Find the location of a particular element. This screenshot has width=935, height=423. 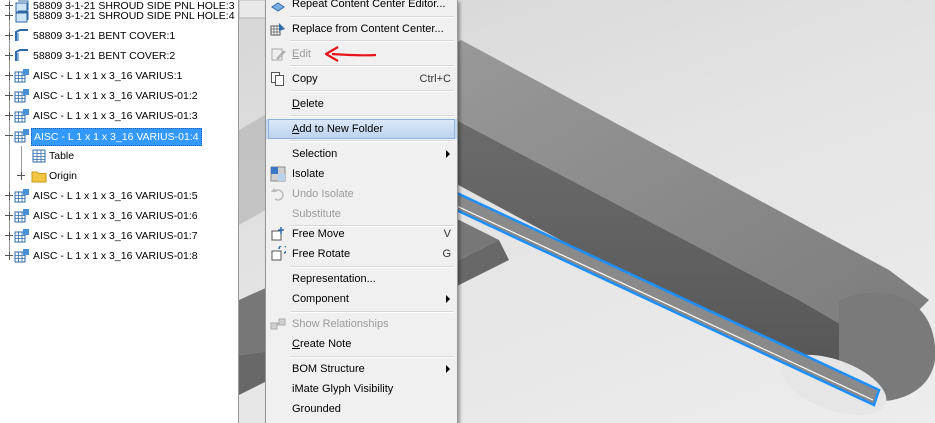

tree-item-aisc-4-selected: AISC - L 1 x 1 x 3_16 VARIUS-01:4 is located at coordinates (119, 136).